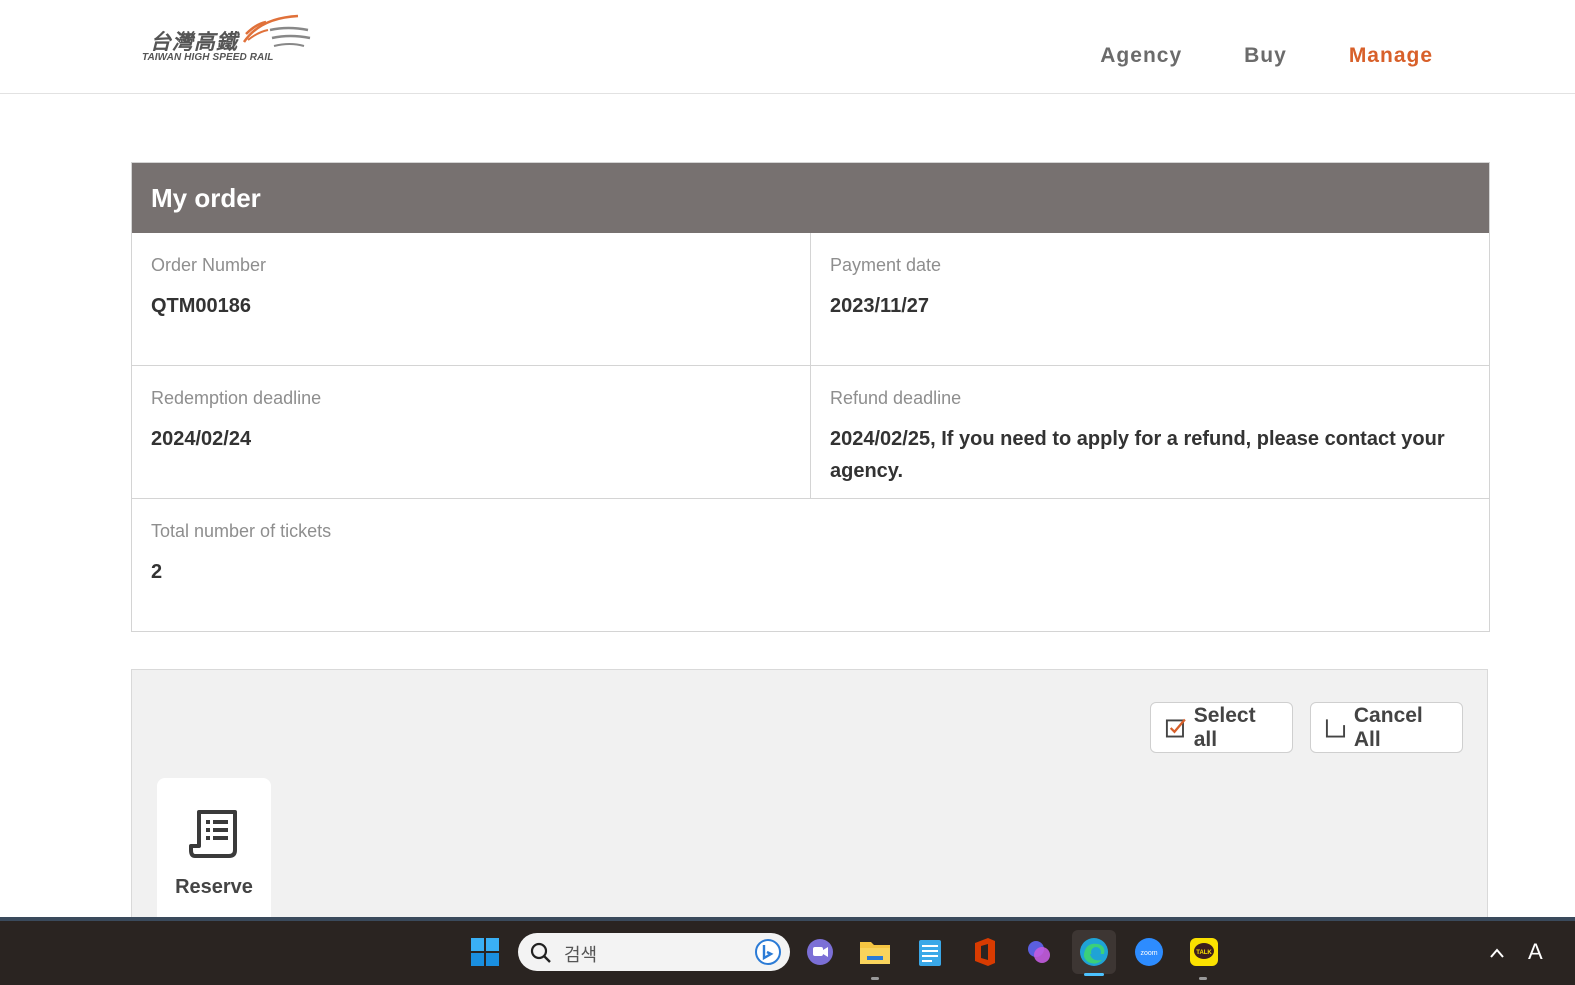  What do you see at coordinates (1039, 952) in the screenshot?
I see `copilot-app-icon` at bounding box center [1039, 952].